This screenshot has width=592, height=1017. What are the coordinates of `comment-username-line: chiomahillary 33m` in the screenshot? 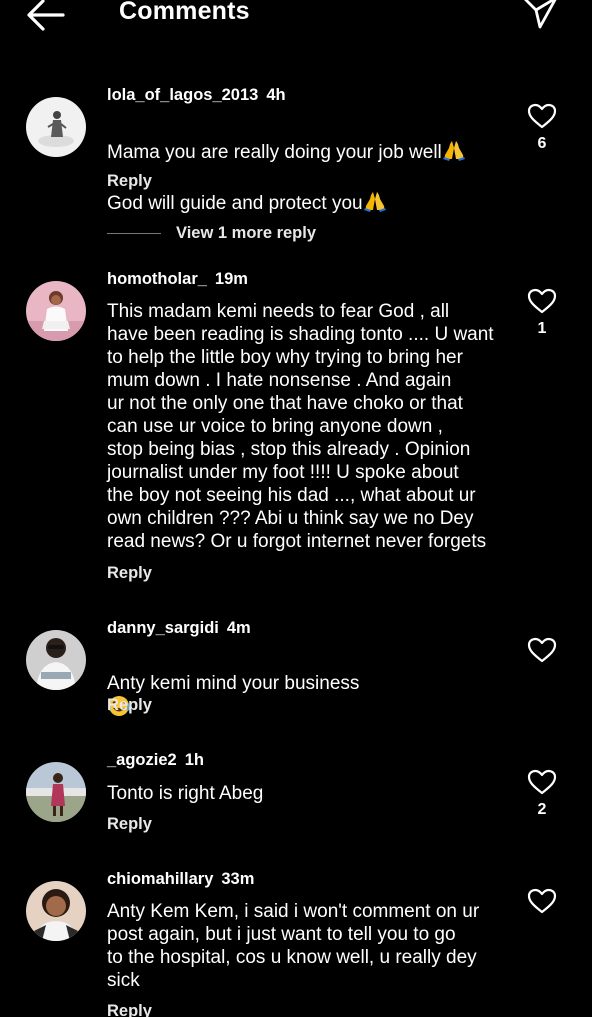 It's located at (180, 879).